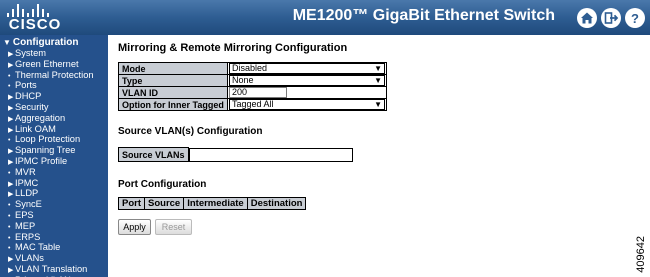 The width and height of the screenshot is (650, 277). What do you see at coordinates (29, 258) in the screenshot?
I see `sidebar-item-label: VLANs` at bounding box center [29, 258].